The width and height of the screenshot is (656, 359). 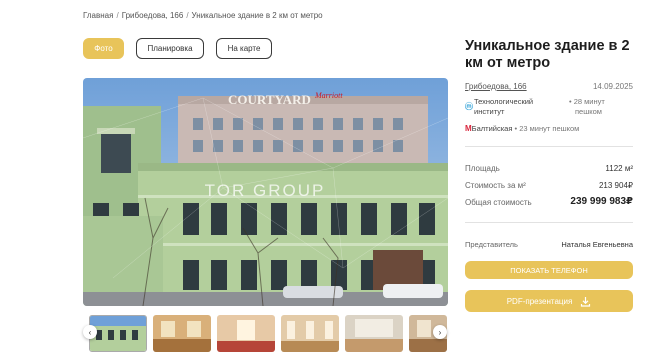 I want to click on thumbnail-strip: ‹ ›, so click(x=265, y=333).